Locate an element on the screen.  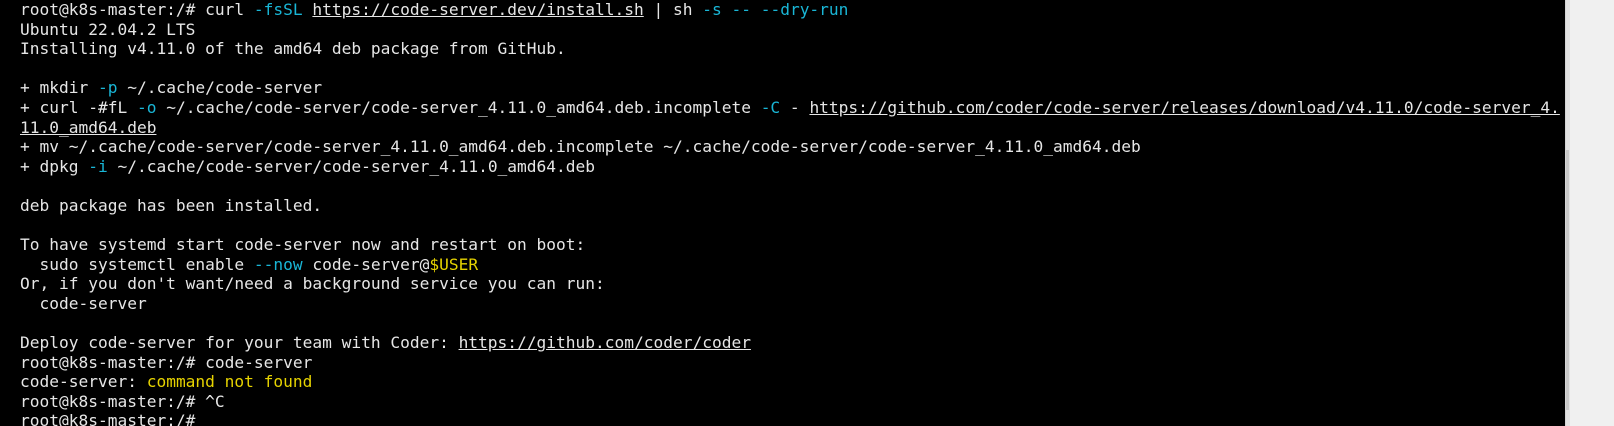
terminal-text: root@k8s-master:/# ^C is located at coordinates (122, 401).